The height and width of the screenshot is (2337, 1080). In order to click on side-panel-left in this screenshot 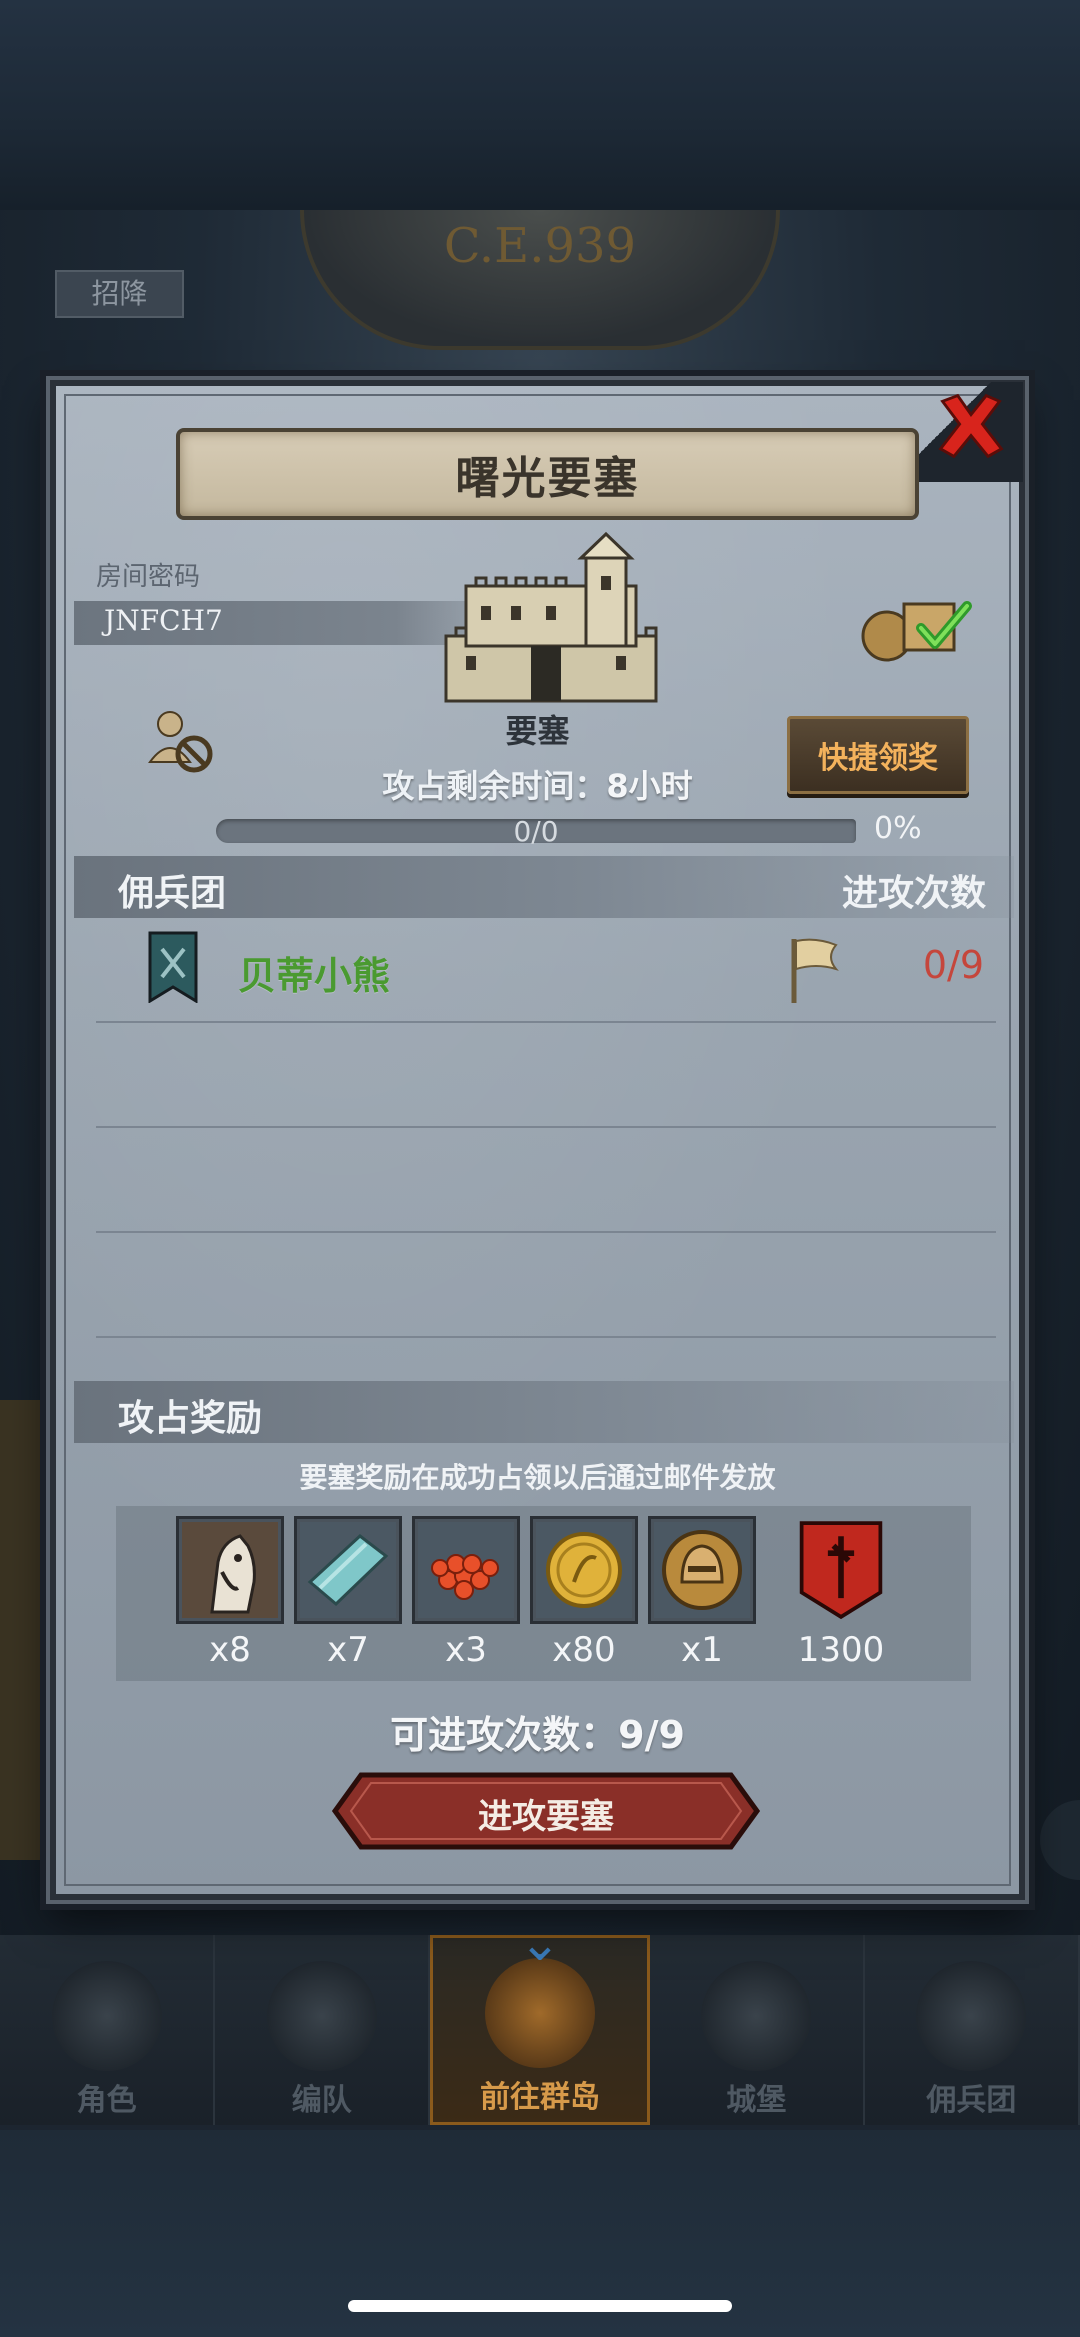, I will do `click(24, 1630)`.